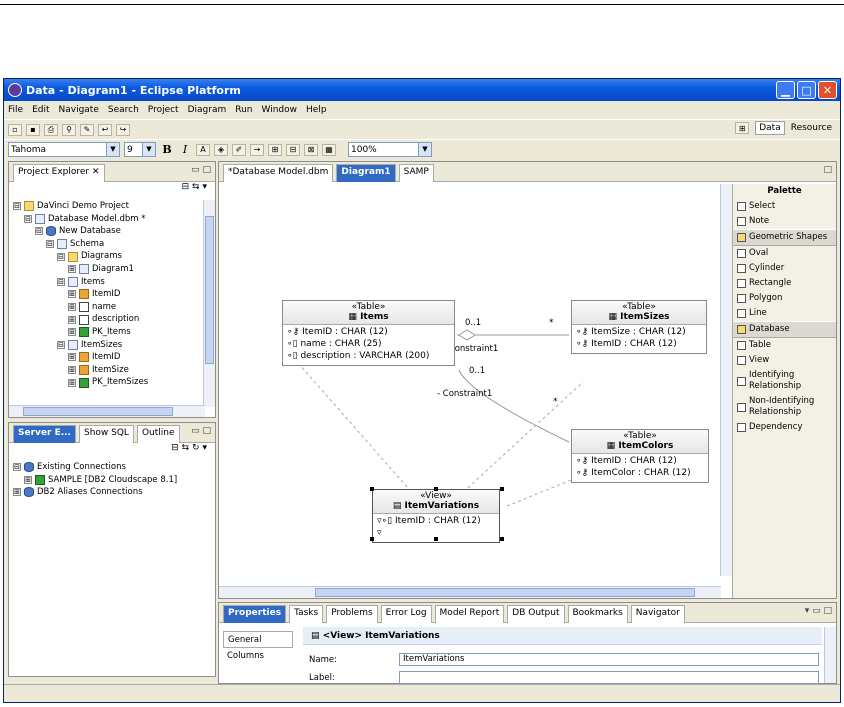 The height and width of the screenshot is (707, 844). I want to click on new-icon: ▫, so click(15, 129).